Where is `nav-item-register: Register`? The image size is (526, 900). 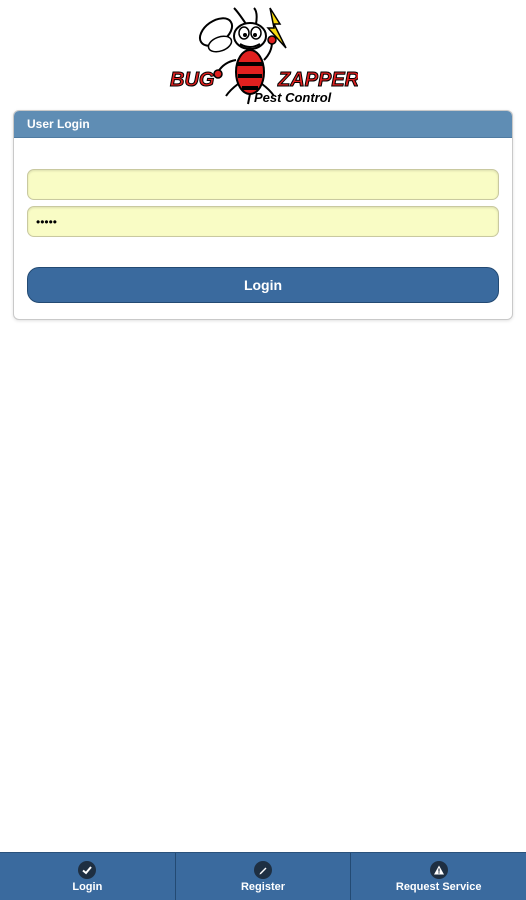 nav-item-register: Register is located at coordinates (264, 876).